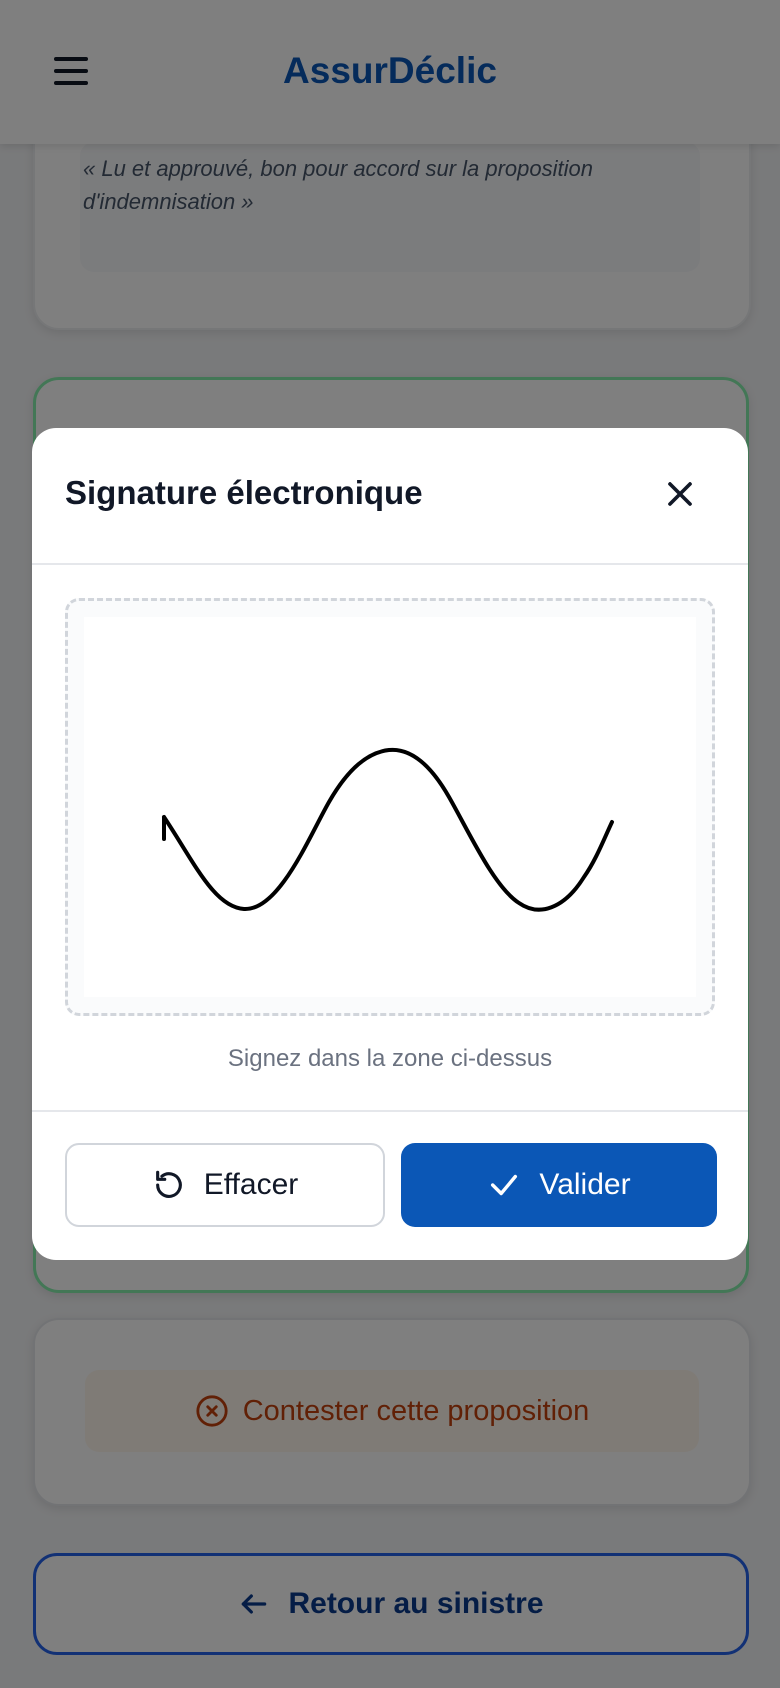 Image resolution: width=780 pixels, height=1688 pixels. I want to click on refresh-icon, so click(168, 1184).